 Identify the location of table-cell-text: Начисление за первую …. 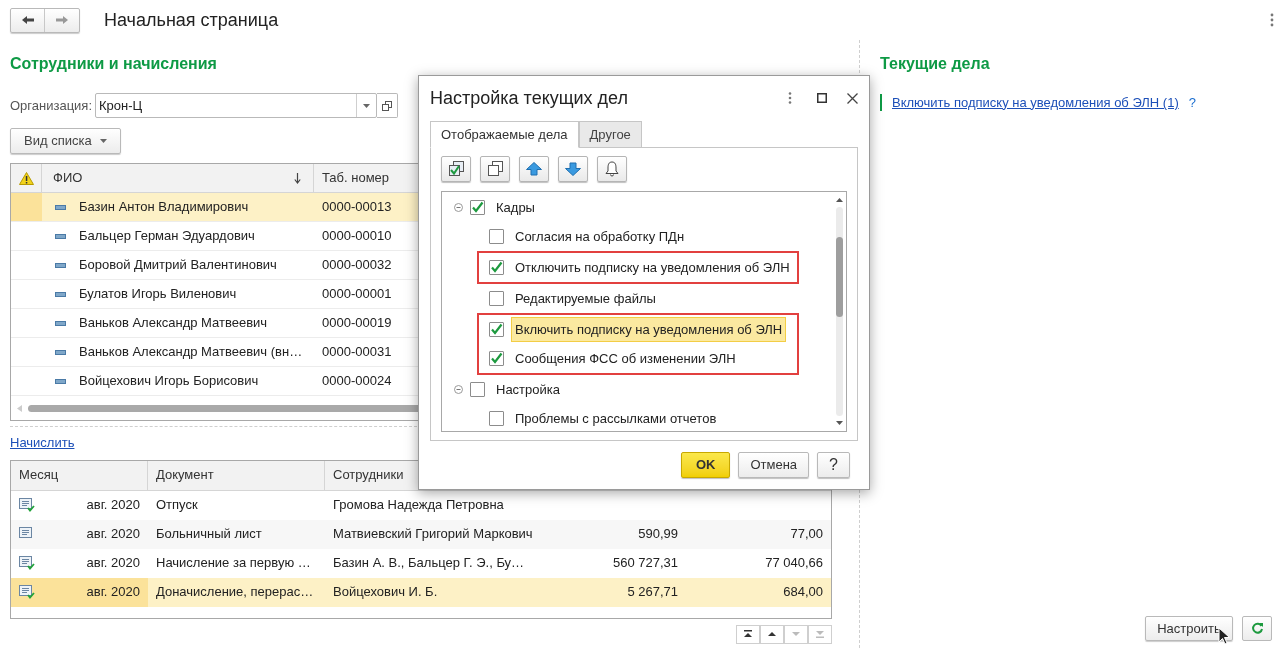
(233, 563).